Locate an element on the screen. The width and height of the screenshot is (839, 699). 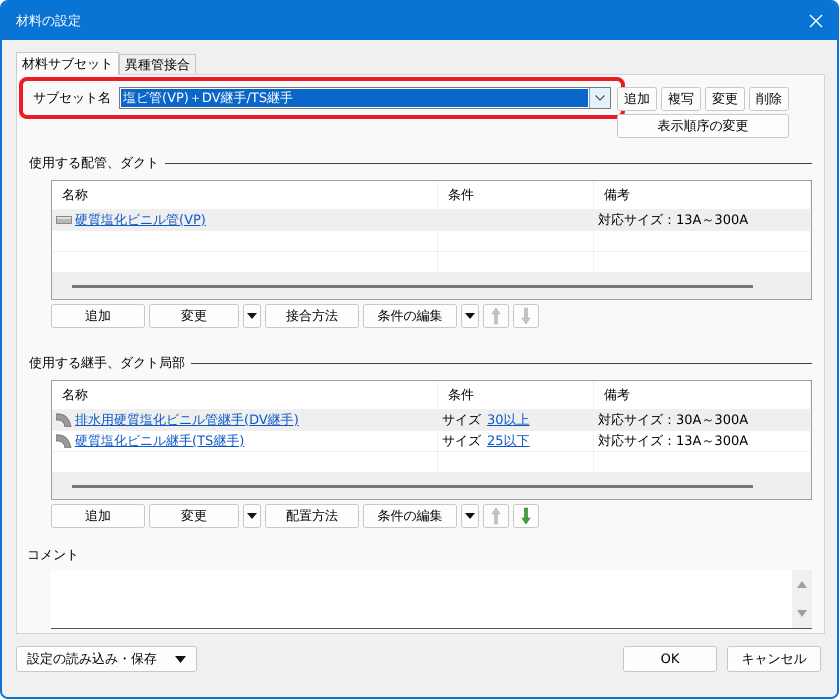
comment-field is located at coordinates (431, 599).